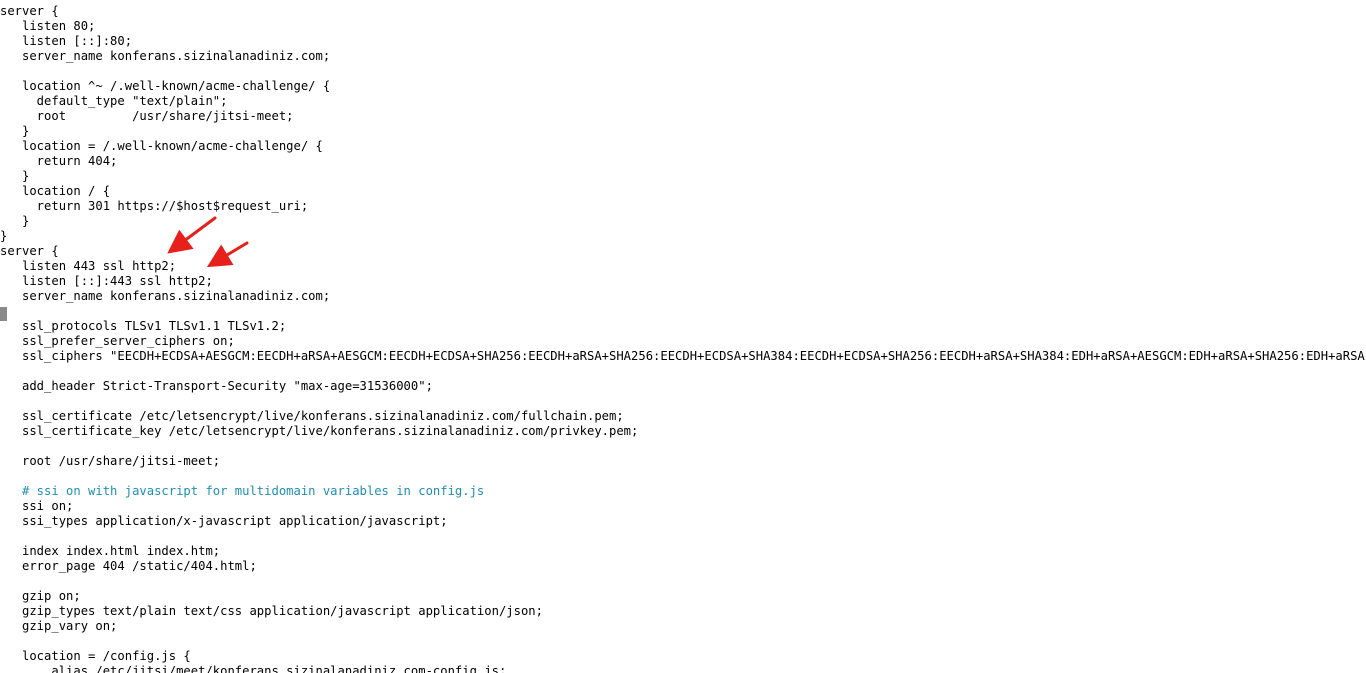 This screenshot has height=673, width=1366. Describe the element at coordinates (117, 341) in the screenshot. I see `code-line: ssl_prefer_server_ciphers on;` at that location.